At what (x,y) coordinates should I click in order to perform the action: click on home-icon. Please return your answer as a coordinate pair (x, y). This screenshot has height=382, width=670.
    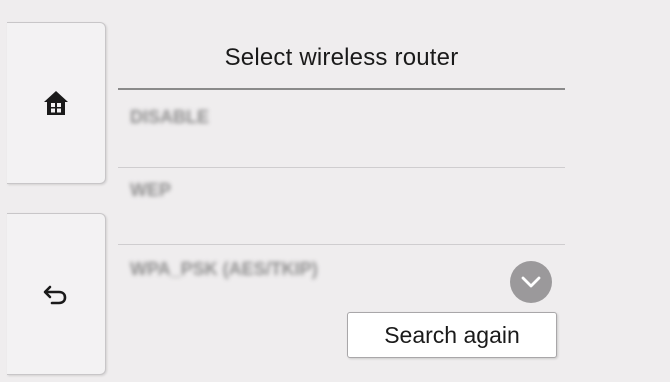
    Looking at the image, I should click on (56, 103).